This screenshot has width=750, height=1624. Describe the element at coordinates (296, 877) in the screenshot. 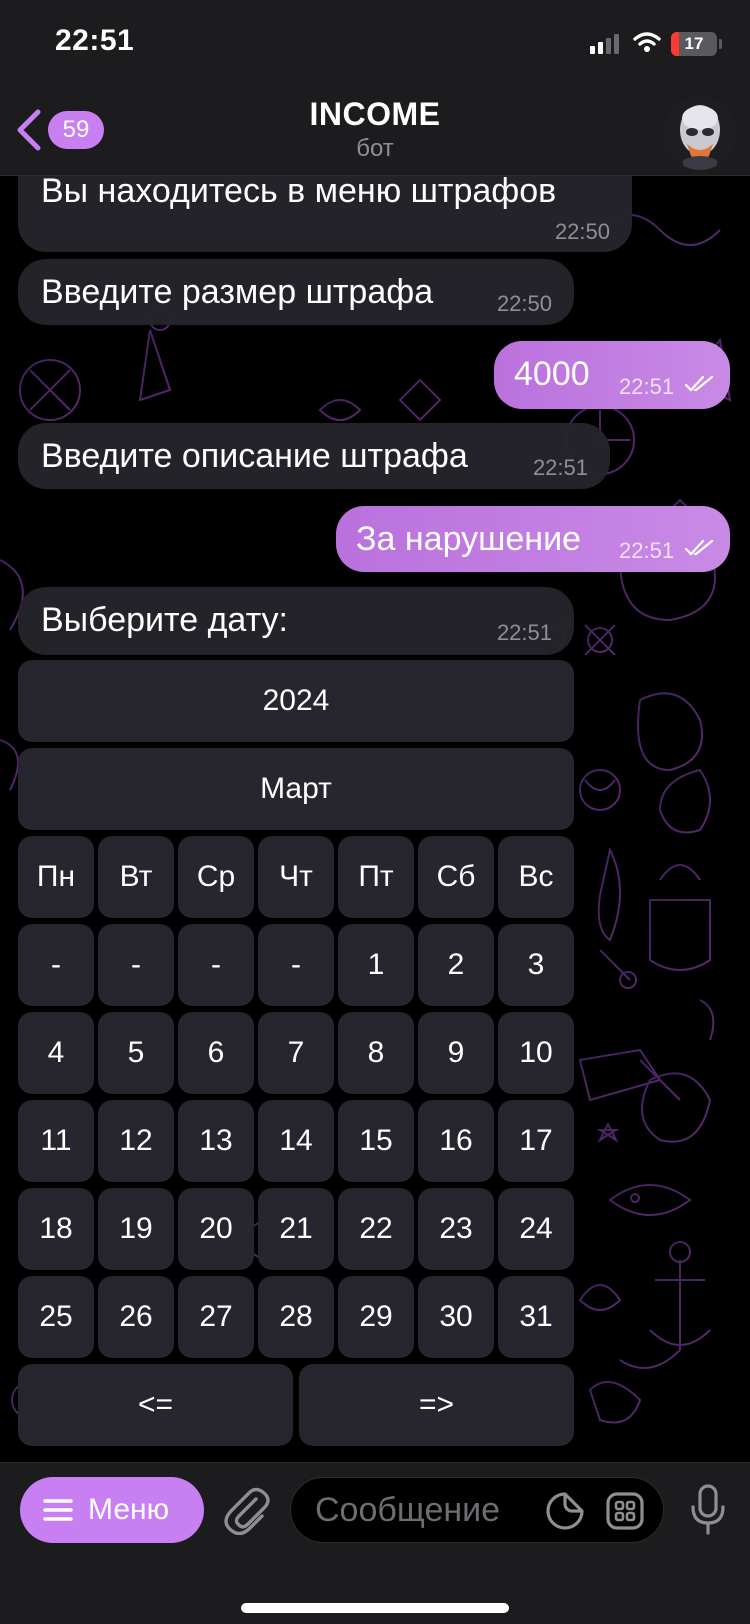

I see `calendar-weekday-header: Чт` at that location.